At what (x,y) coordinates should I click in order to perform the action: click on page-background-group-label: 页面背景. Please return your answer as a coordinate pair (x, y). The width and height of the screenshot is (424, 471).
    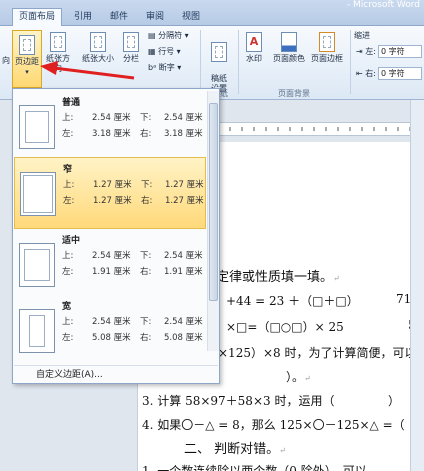
    Looking at the image, I should click on (294, 93).